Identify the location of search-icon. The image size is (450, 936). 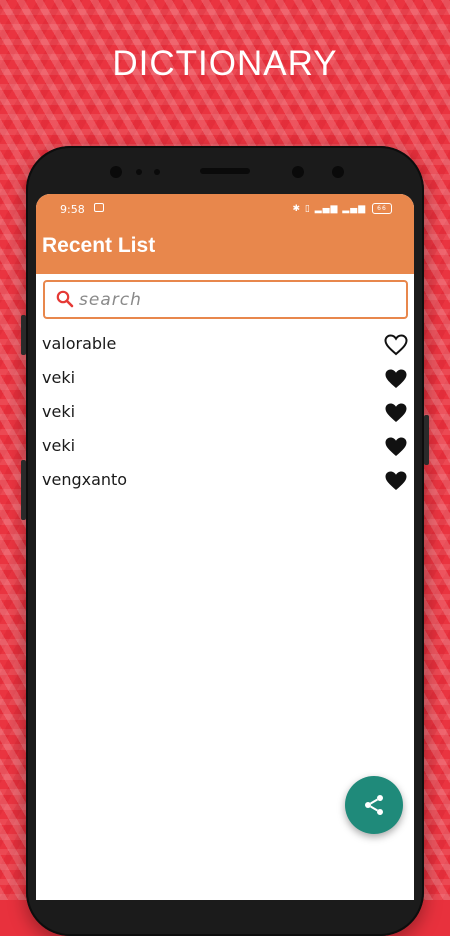
(65, 299).